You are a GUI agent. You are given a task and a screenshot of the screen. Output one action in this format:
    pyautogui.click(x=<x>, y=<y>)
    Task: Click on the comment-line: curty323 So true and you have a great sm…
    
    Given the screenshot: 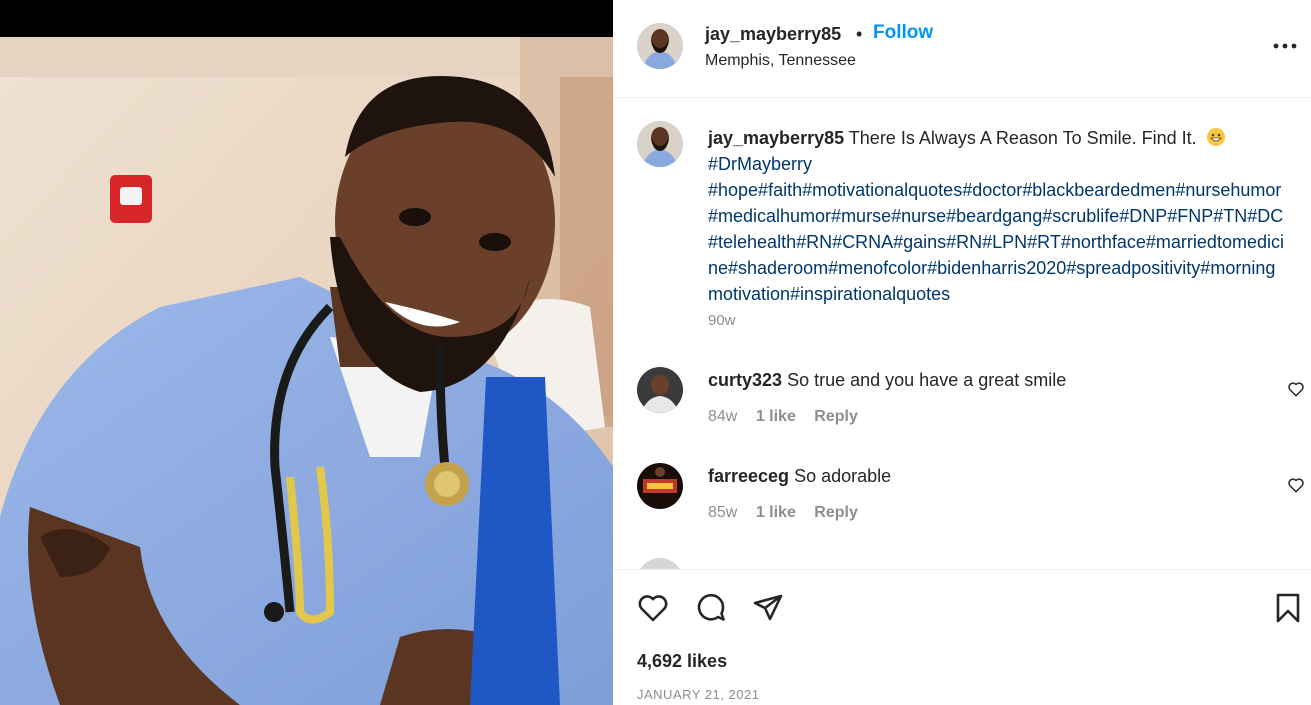 What is the action you would take?
    pyautogui.click(x=887, y=380)
    